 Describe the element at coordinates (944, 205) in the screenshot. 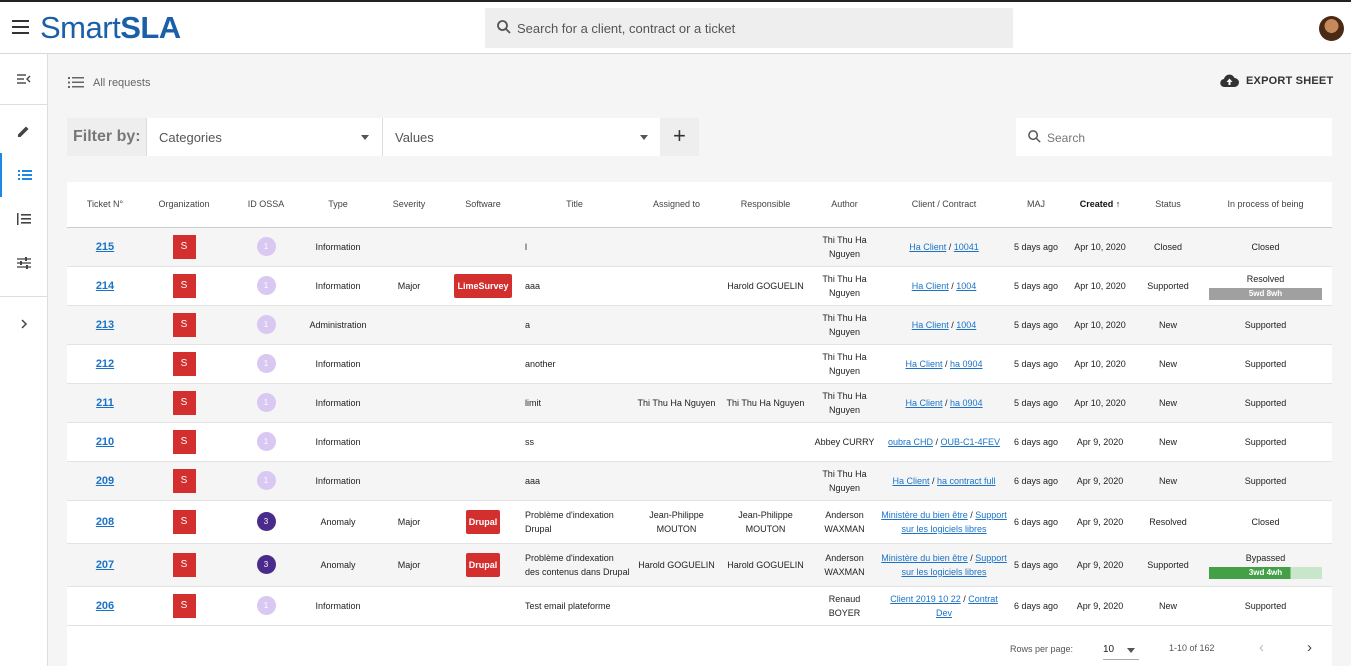

I see `col-client-contract: Client / Contract` at that location.